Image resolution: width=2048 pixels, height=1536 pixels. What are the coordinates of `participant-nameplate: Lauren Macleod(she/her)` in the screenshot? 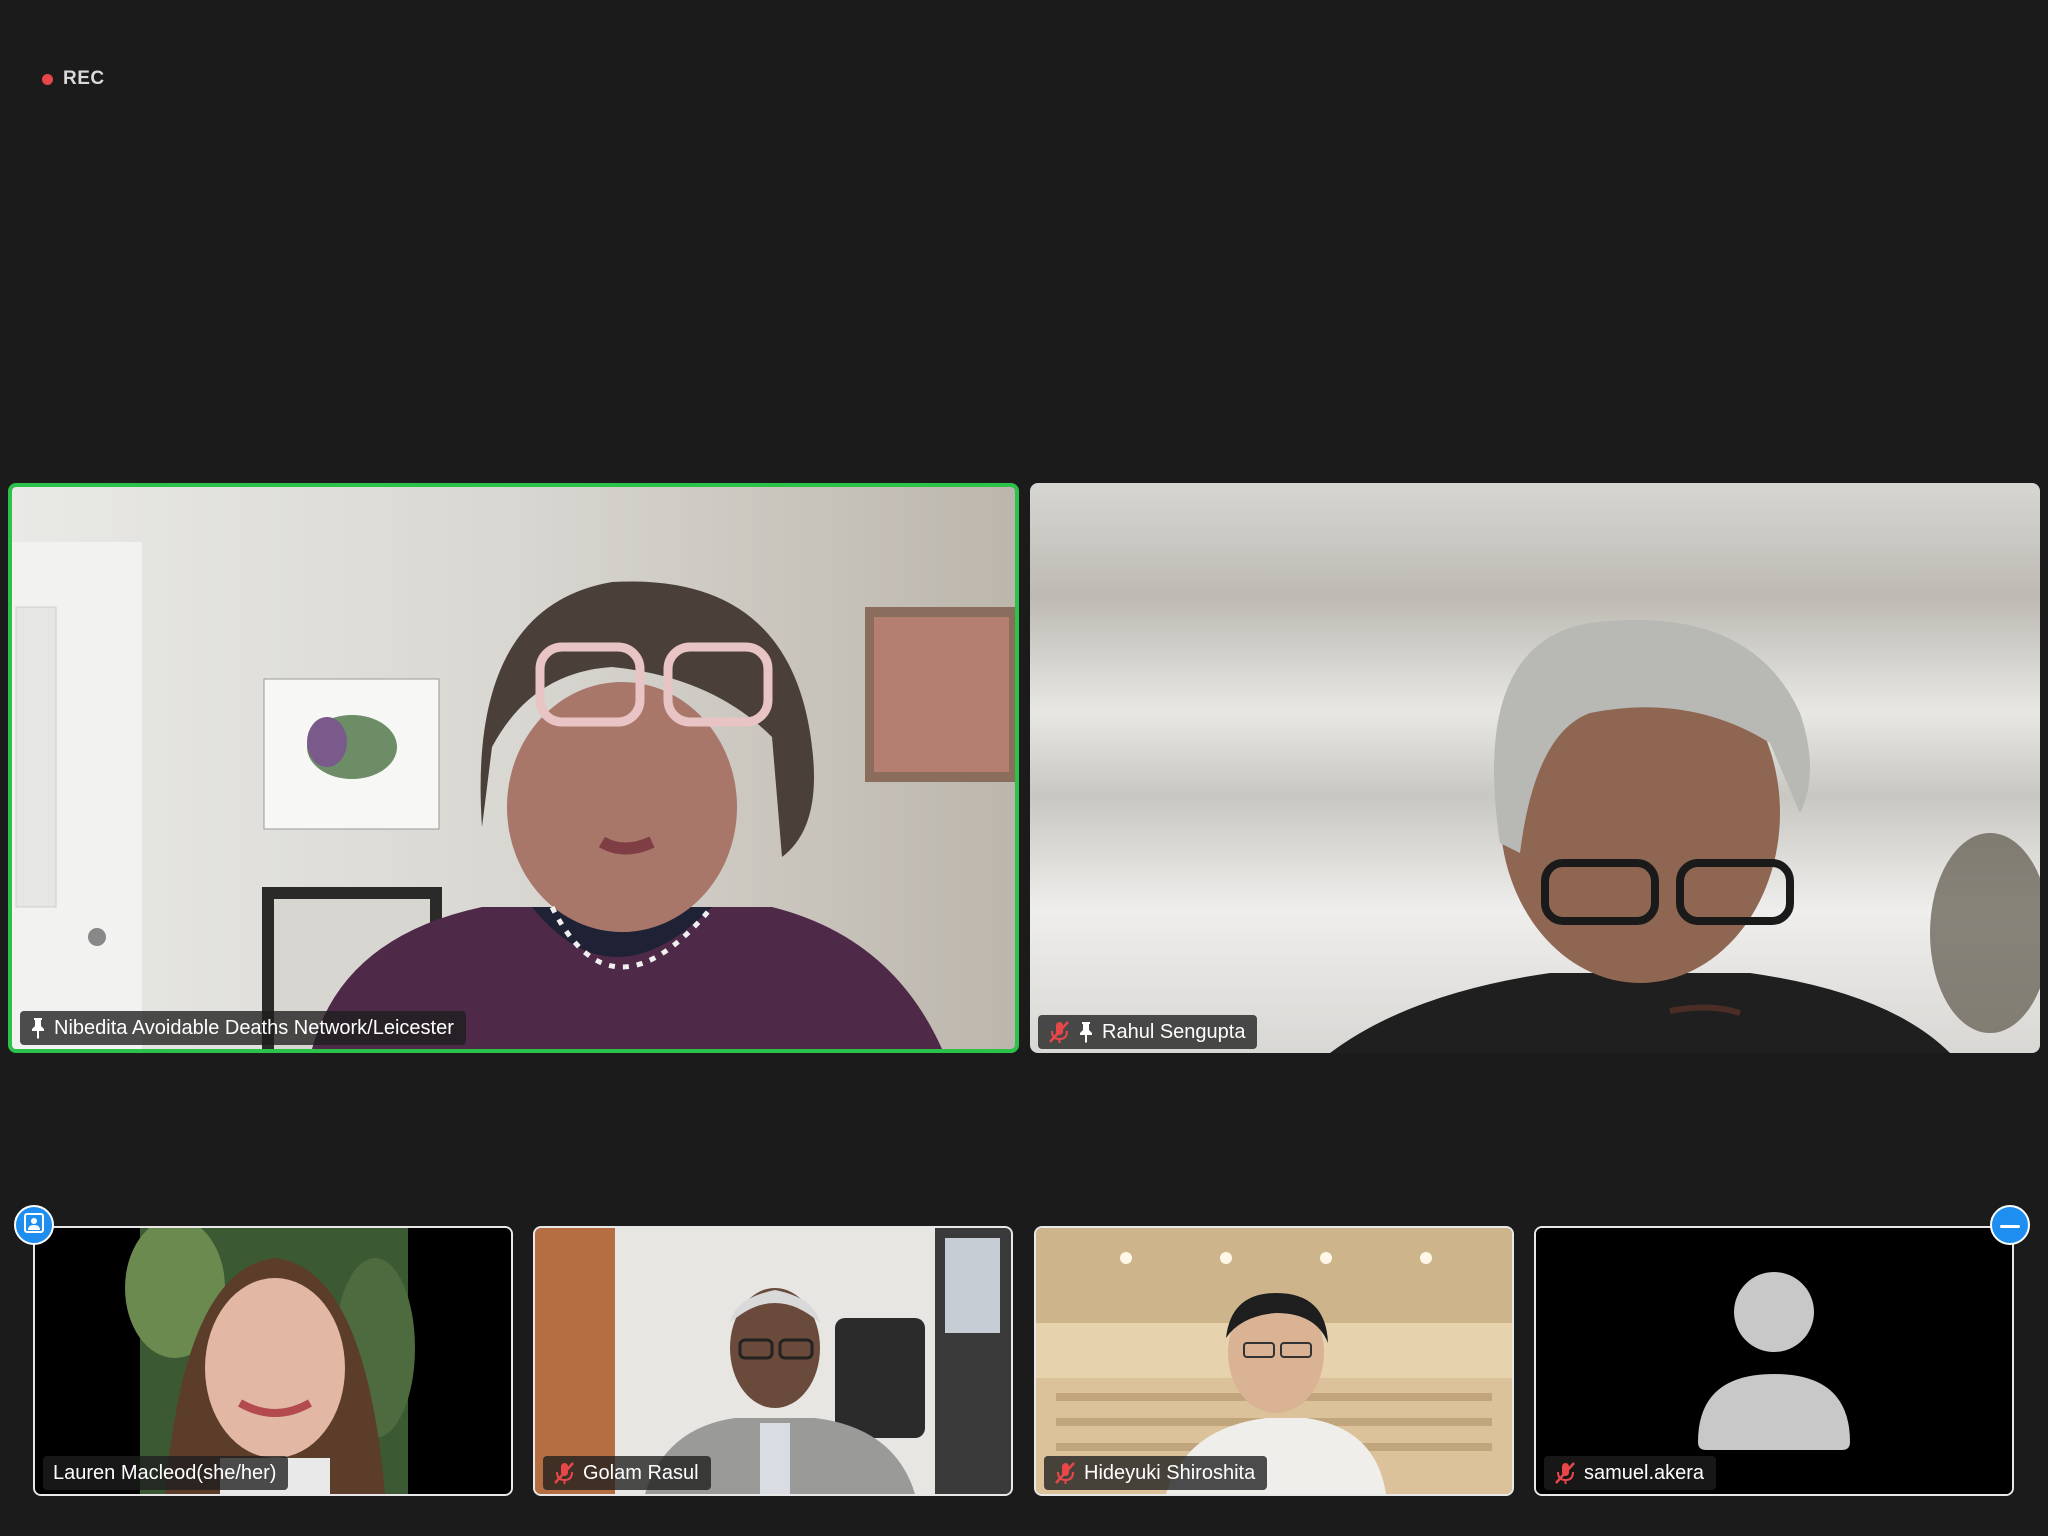 It's located at (166, 1473).